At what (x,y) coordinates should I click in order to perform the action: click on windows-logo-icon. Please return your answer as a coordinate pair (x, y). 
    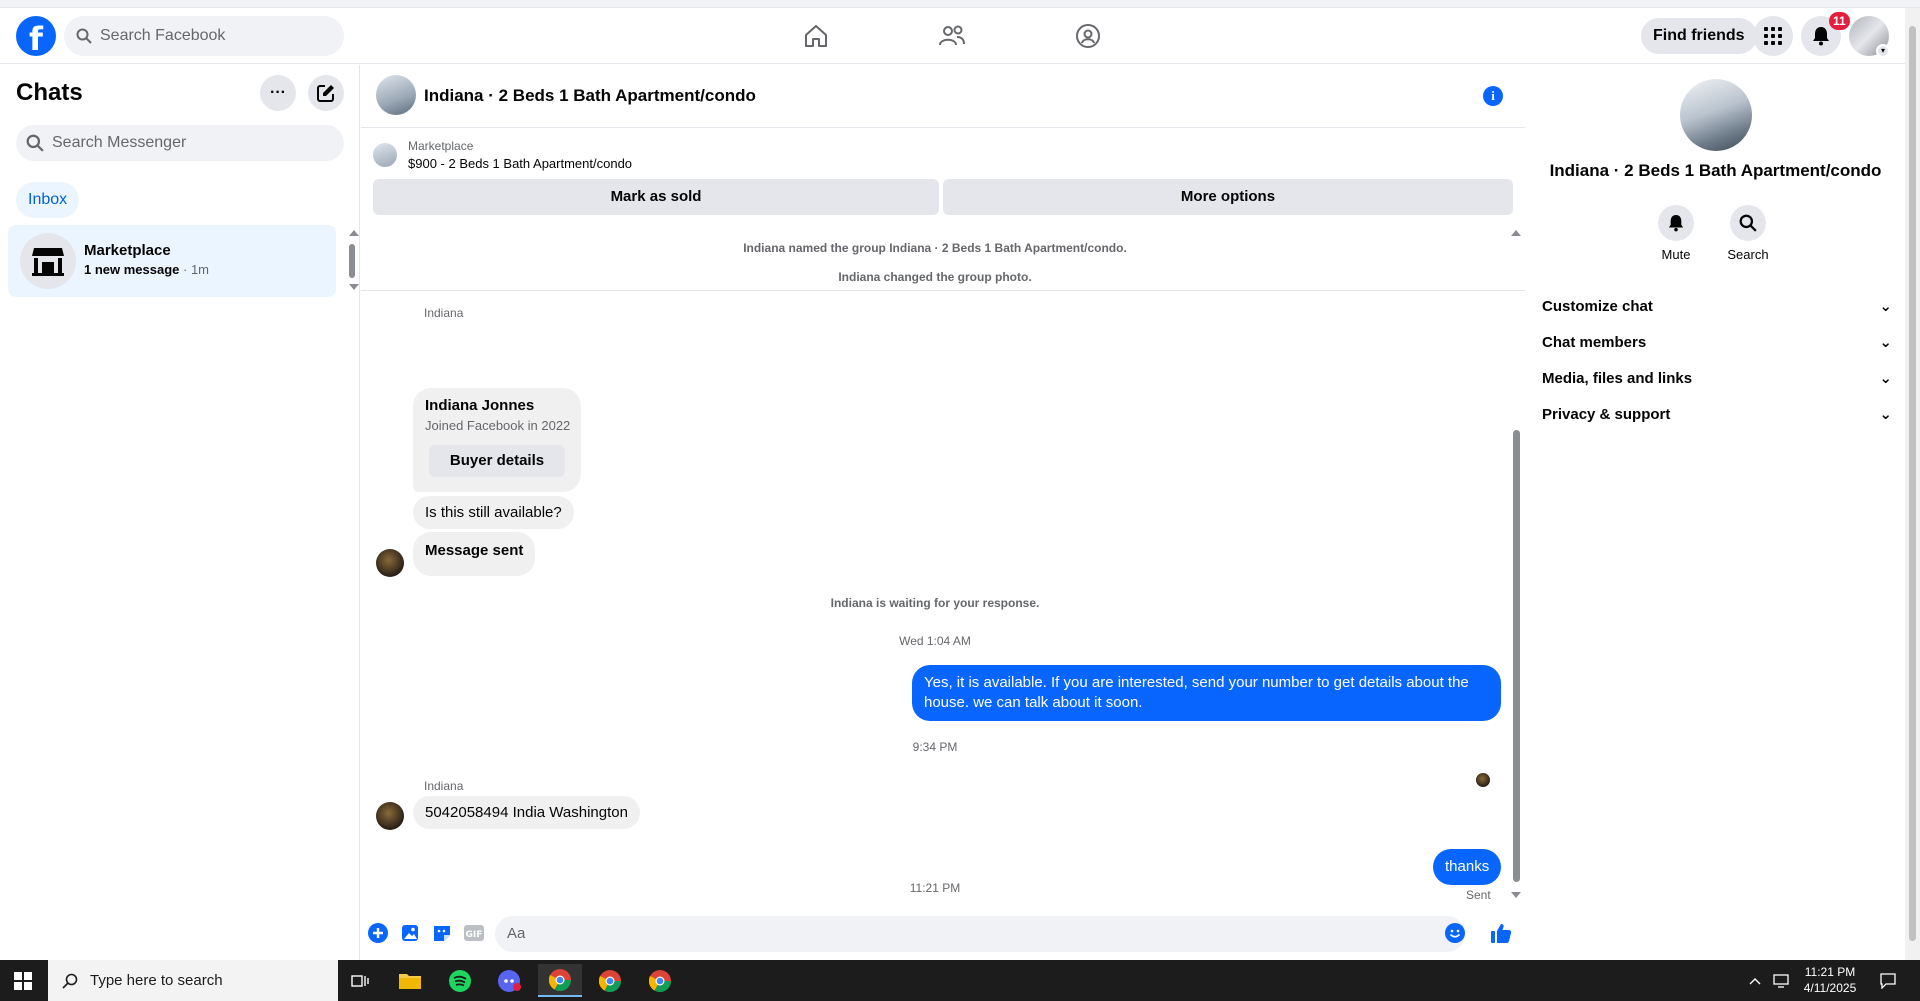
    Looking at the image, I should click on (23, 980).